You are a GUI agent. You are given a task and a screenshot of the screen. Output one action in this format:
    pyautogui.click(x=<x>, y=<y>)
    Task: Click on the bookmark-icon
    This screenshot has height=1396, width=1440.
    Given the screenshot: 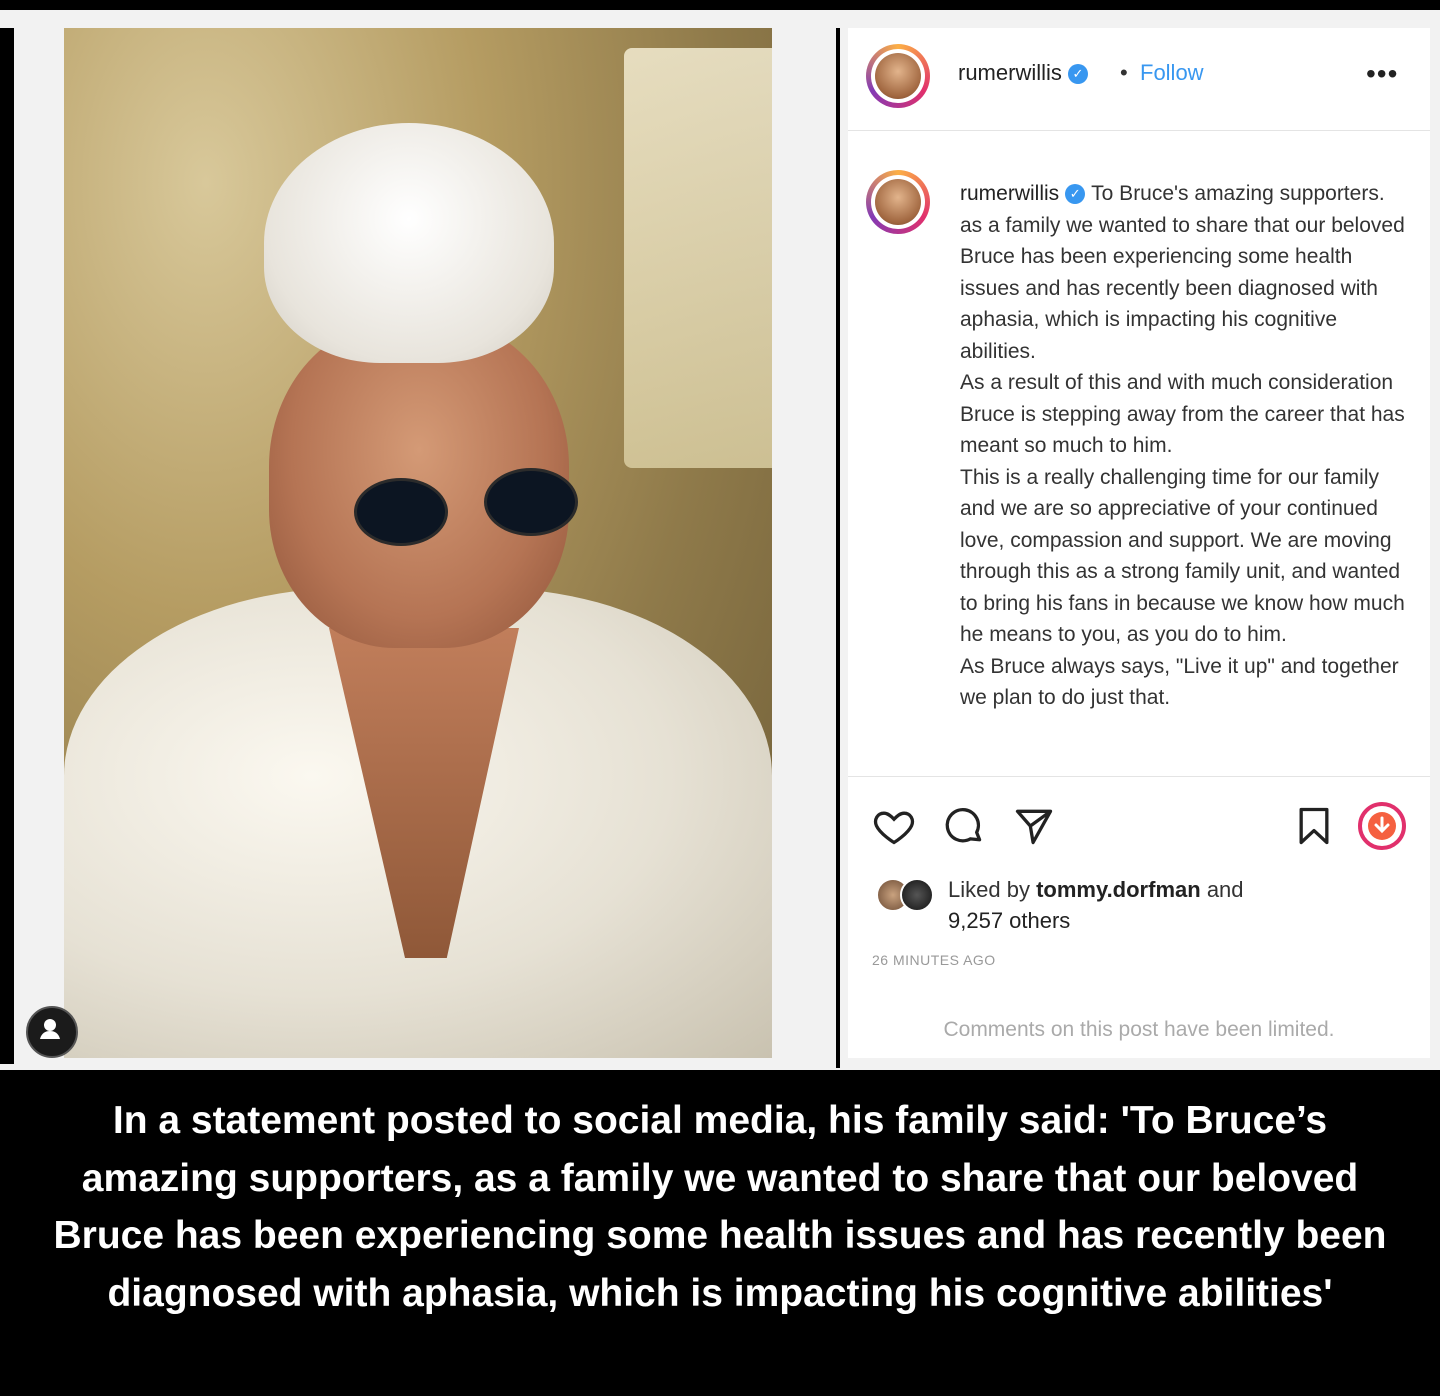 What is the action you would take?
    pyautogui.click(x=1314, y=826)
    